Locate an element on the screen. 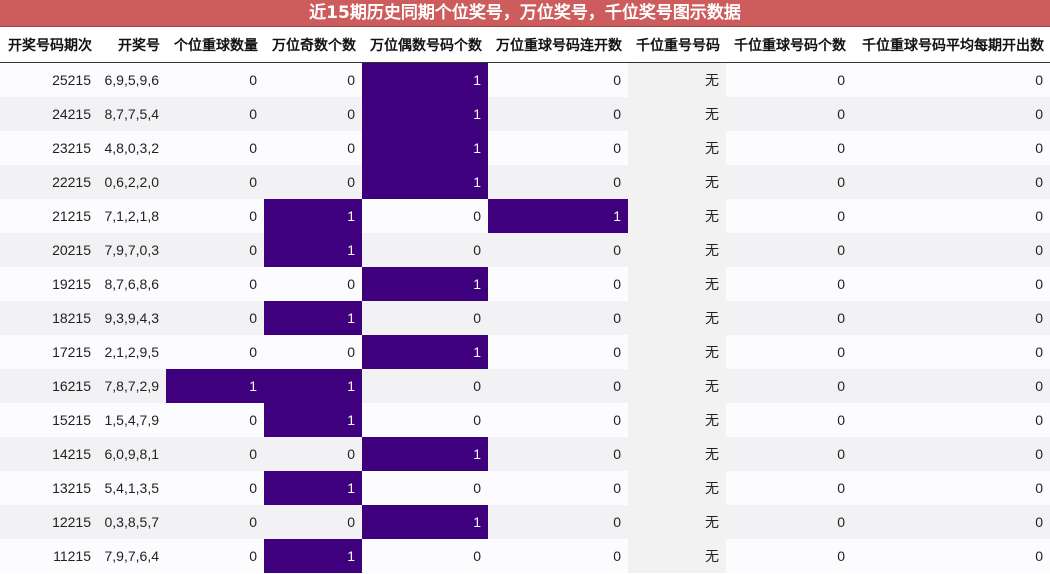 The width and height of the screenshot is (1050, 574). number-cell: 6,0,9,8,1 is located at coordinates (132, 454).